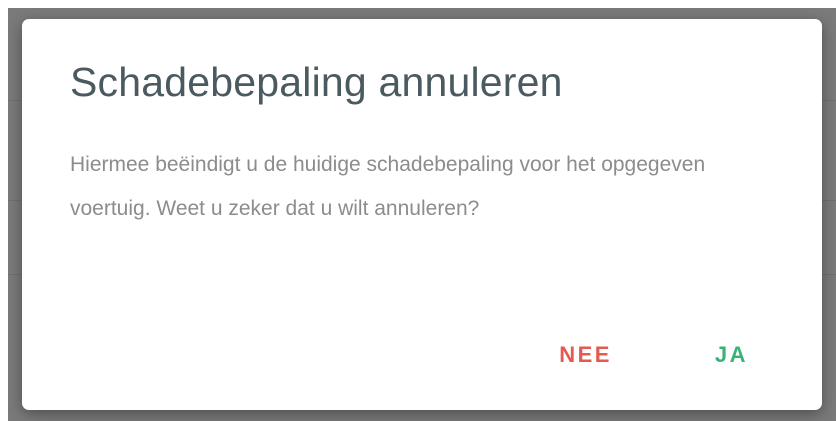  I want to click on dialog-actions: NEE JA, so click(622, 360).